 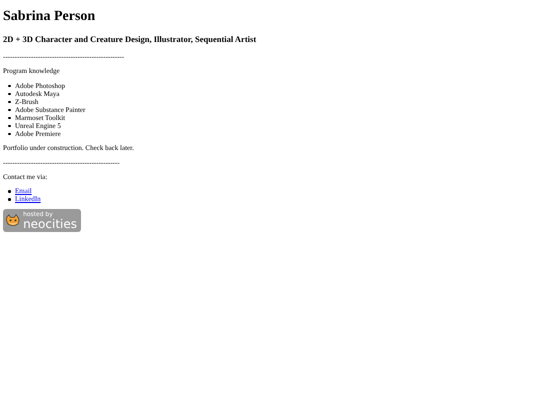 I want to click on page-title: Sabrina Person, so click(x=49, y=17).